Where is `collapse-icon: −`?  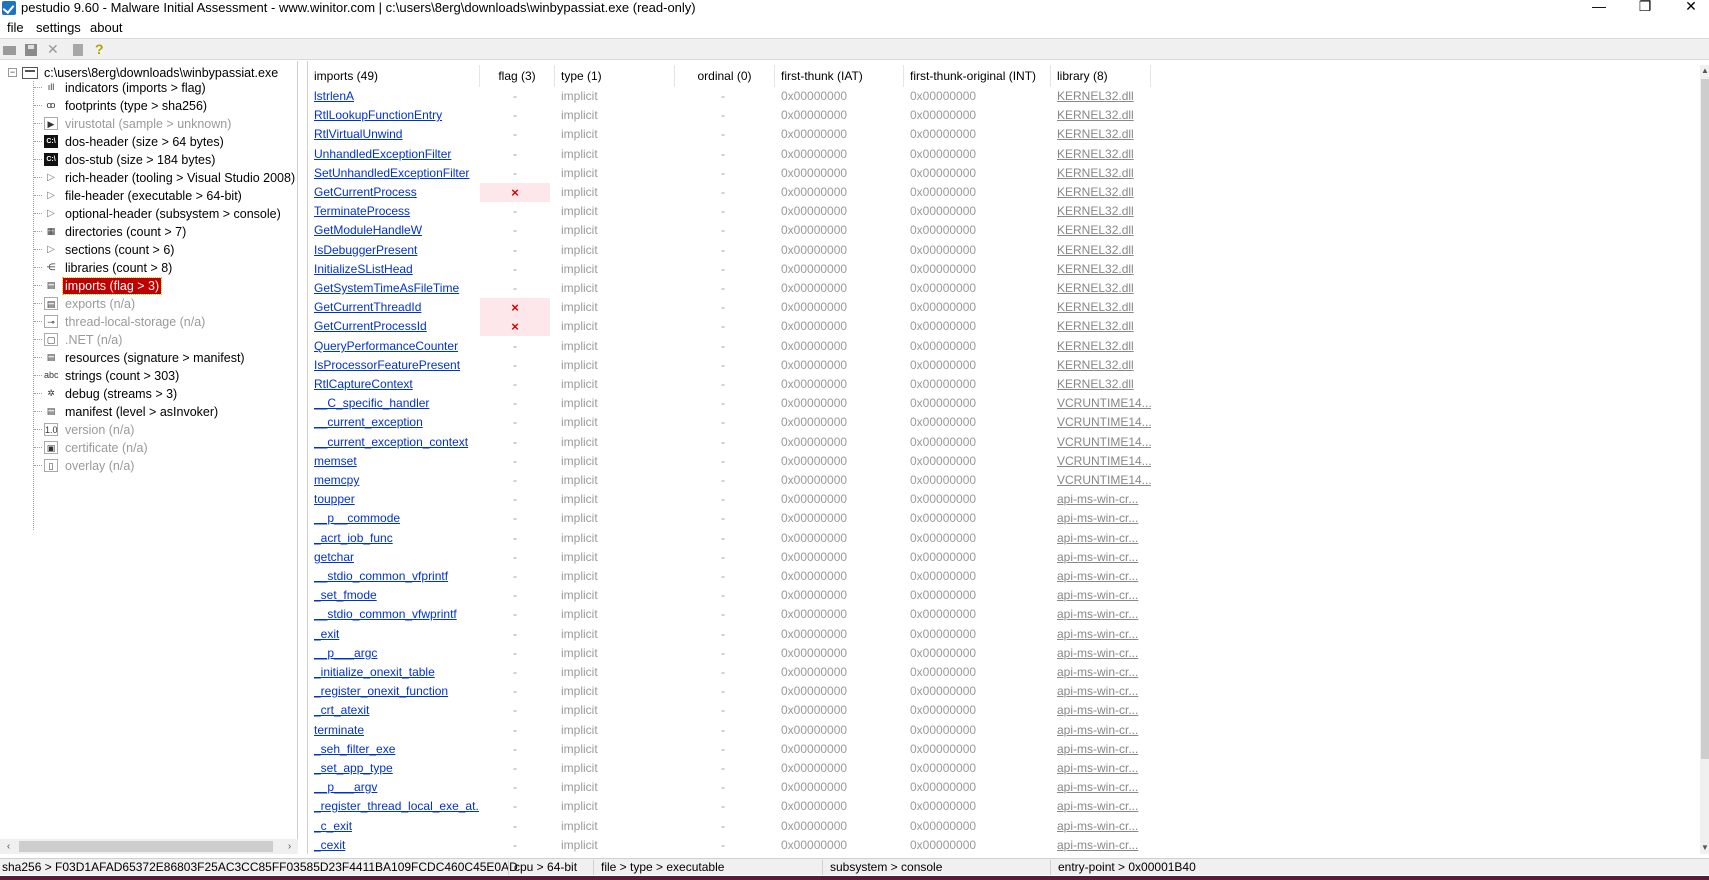
collapse-icon: − is located at coordinates (12, 72).